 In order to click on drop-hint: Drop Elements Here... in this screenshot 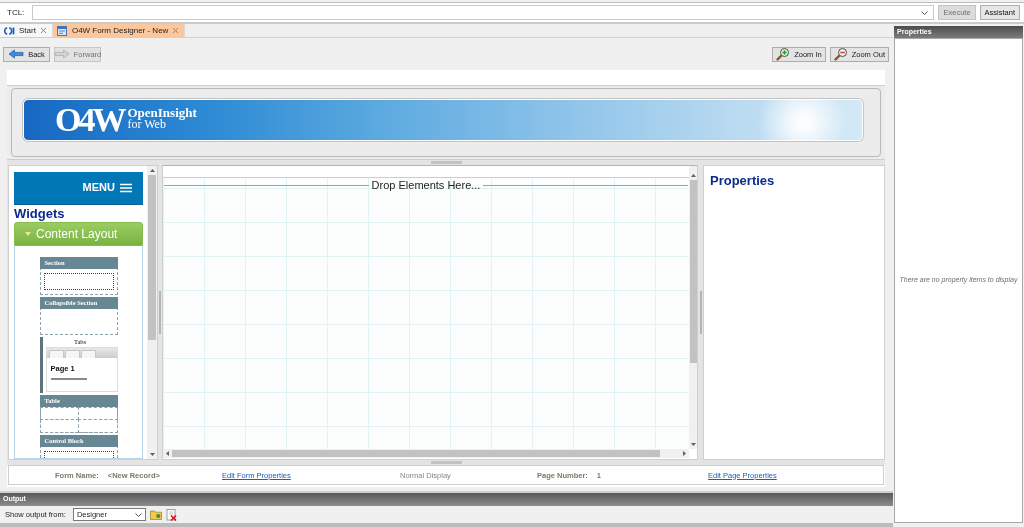, I will do `click(426, 185)`.